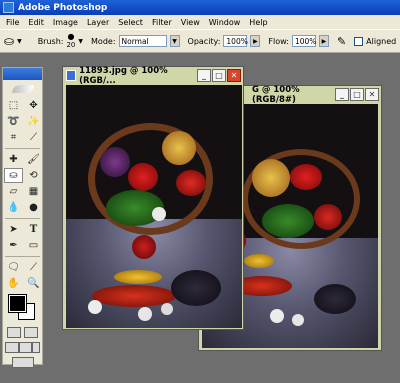 The width and height of the screenshot is (400, 383). Describe the element at coordinates (98, 22) in the screenshot. I see `menu-layer: Layer` at that location.